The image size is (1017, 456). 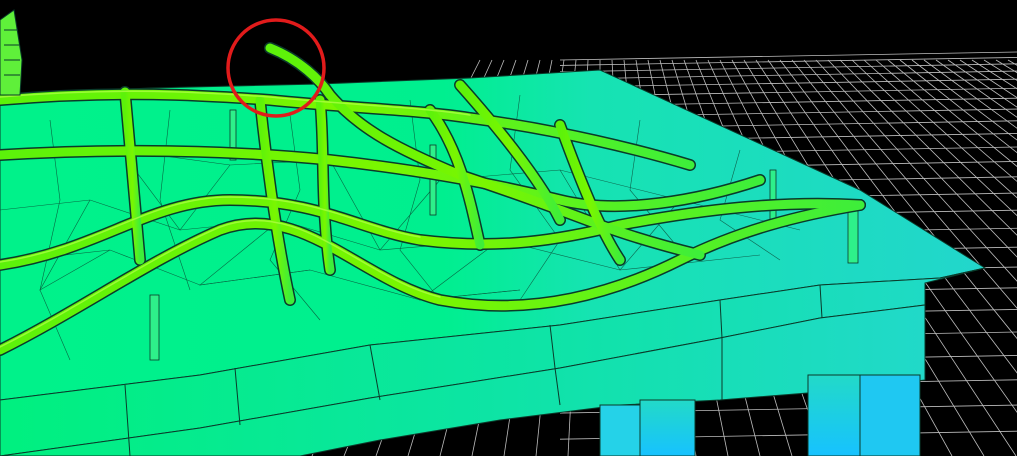 I want to click on adjacent-structure, so click(x=11, y=52).